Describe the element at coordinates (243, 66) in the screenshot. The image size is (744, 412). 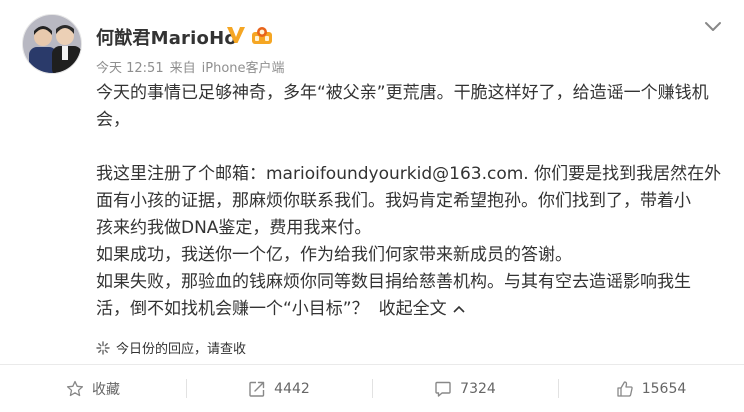
I see `post-source: iPhone客户端` at that location.